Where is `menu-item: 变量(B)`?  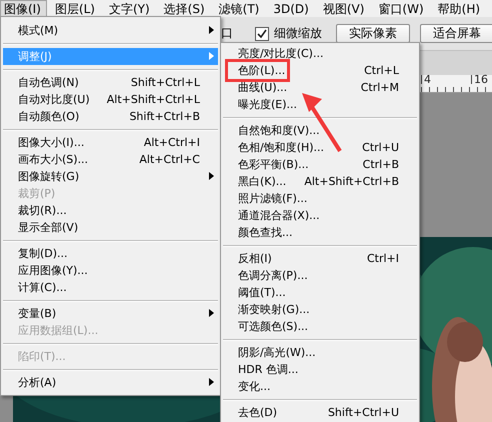 menu-item: 变量(B) is located at coordinates (110, 313).